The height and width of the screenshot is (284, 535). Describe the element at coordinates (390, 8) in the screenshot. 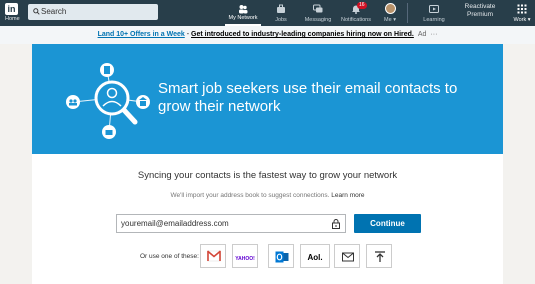

I see `avatar` at that location.